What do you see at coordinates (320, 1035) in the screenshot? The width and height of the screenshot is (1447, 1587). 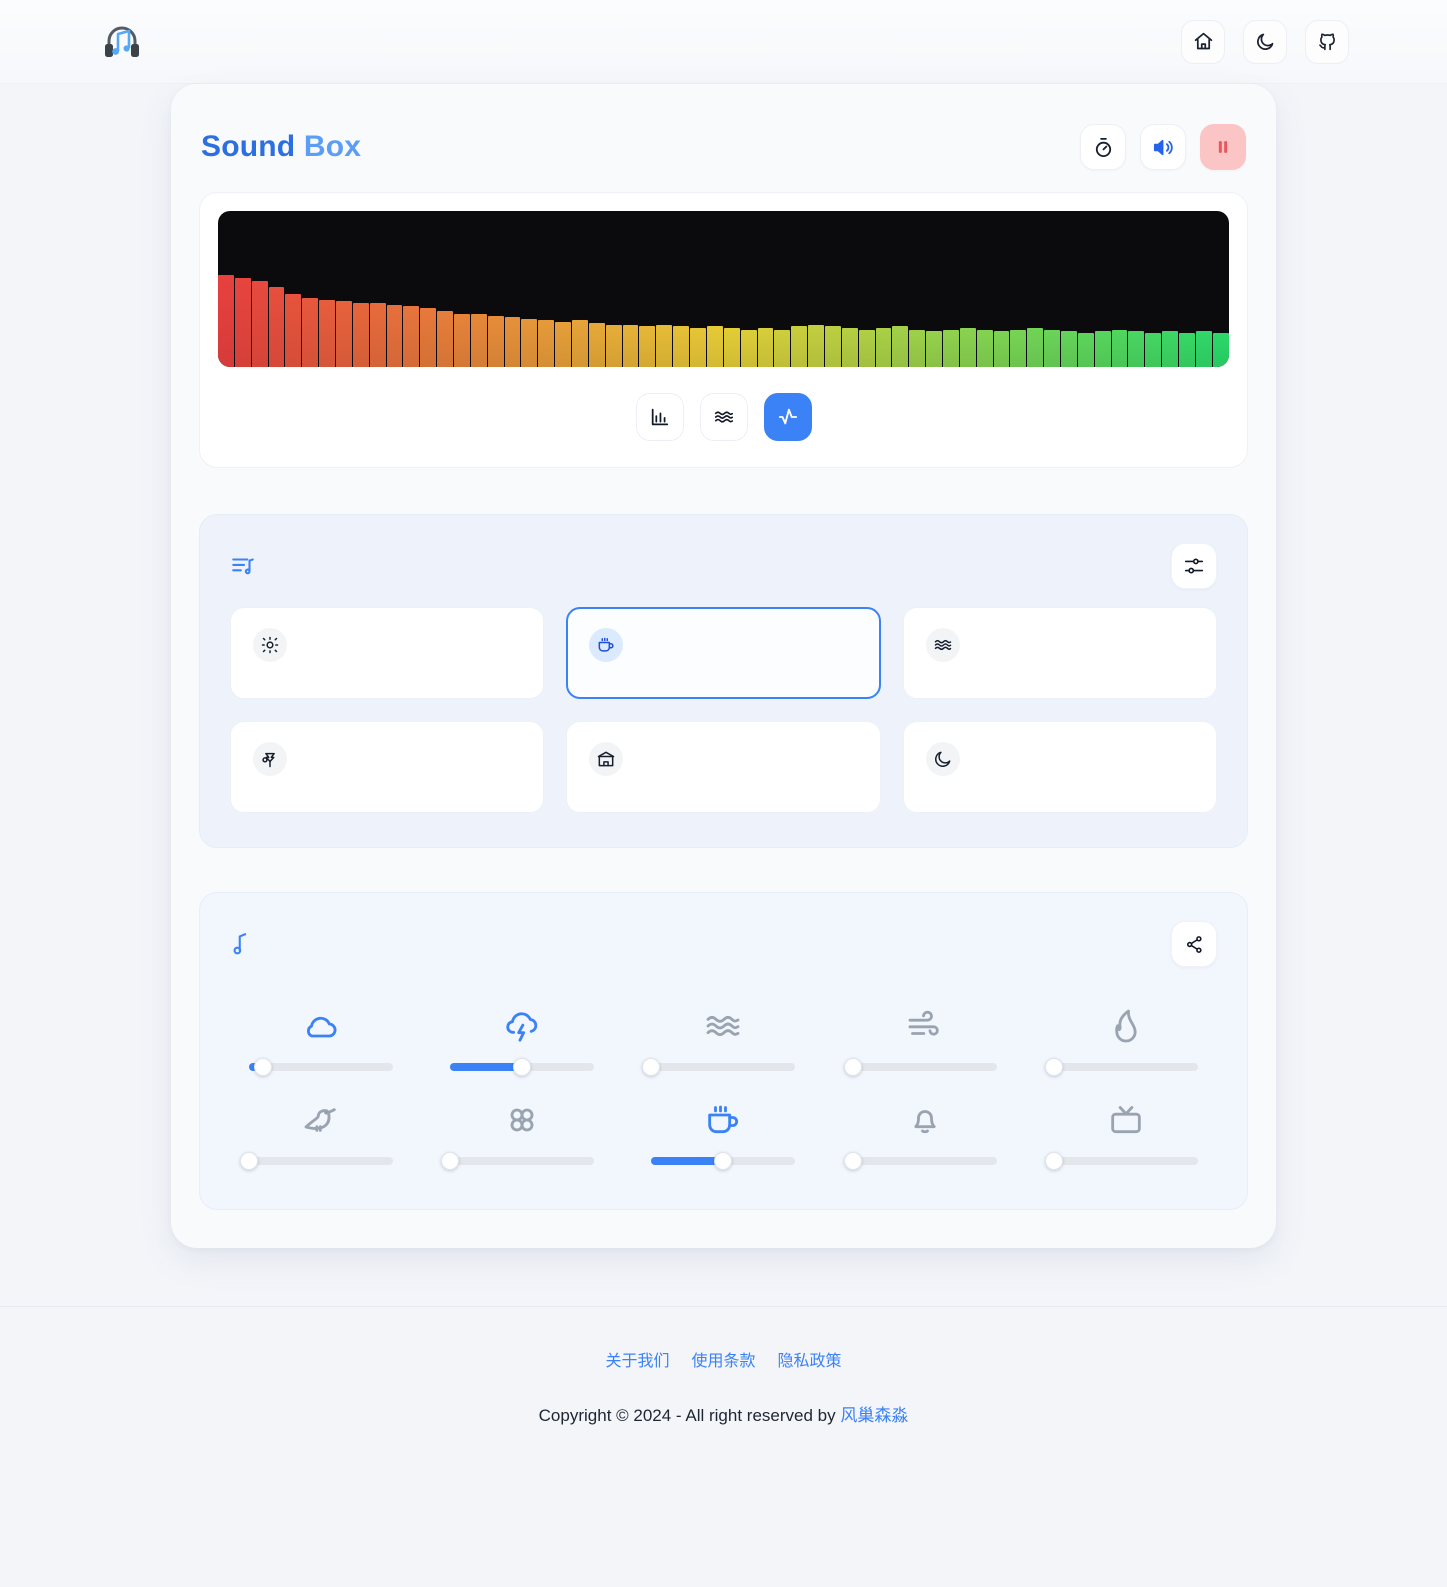 I see `cloud-channel` at bounding box center [320, 1035].